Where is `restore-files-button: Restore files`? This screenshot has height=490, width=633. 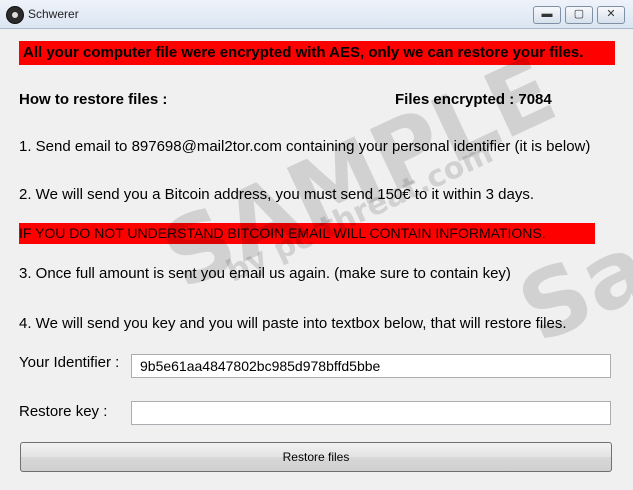 restore-files-button: Restore files is located at coordinates (316, 457).